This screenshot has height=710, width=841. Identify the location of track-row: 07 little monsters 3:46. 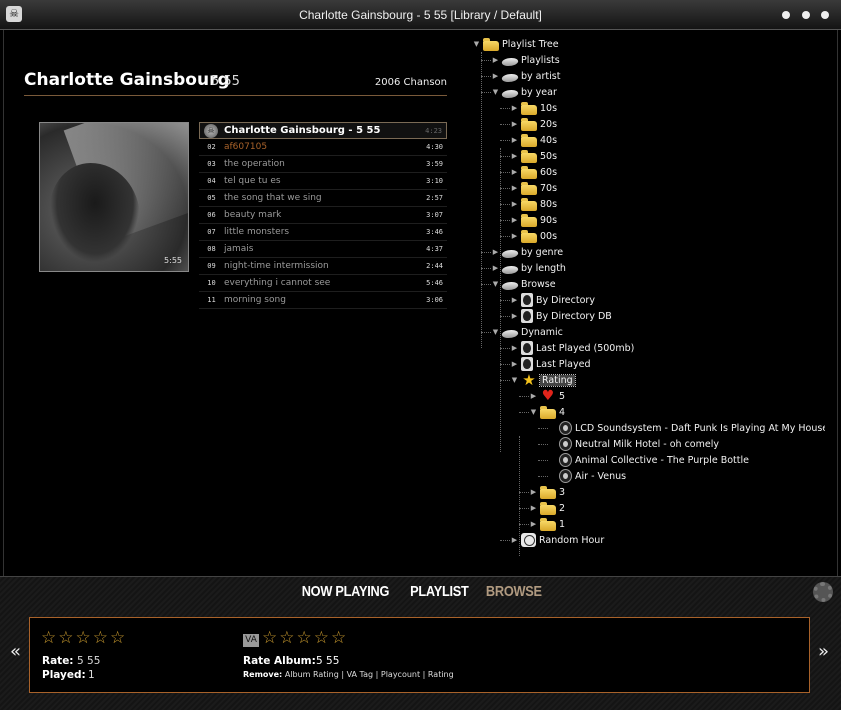
(323, 232).